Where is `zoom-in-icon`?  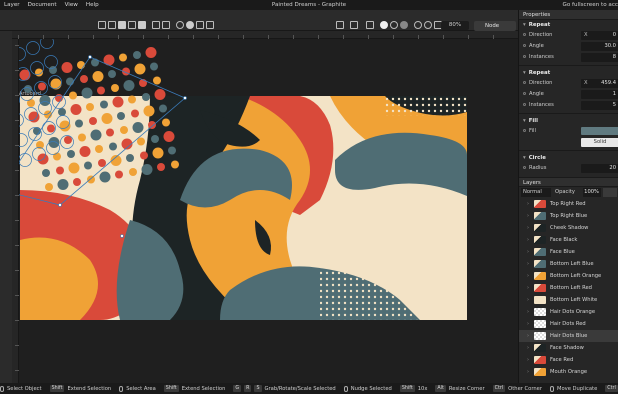
zoom-in-icon is located at coordinates (418, 25).